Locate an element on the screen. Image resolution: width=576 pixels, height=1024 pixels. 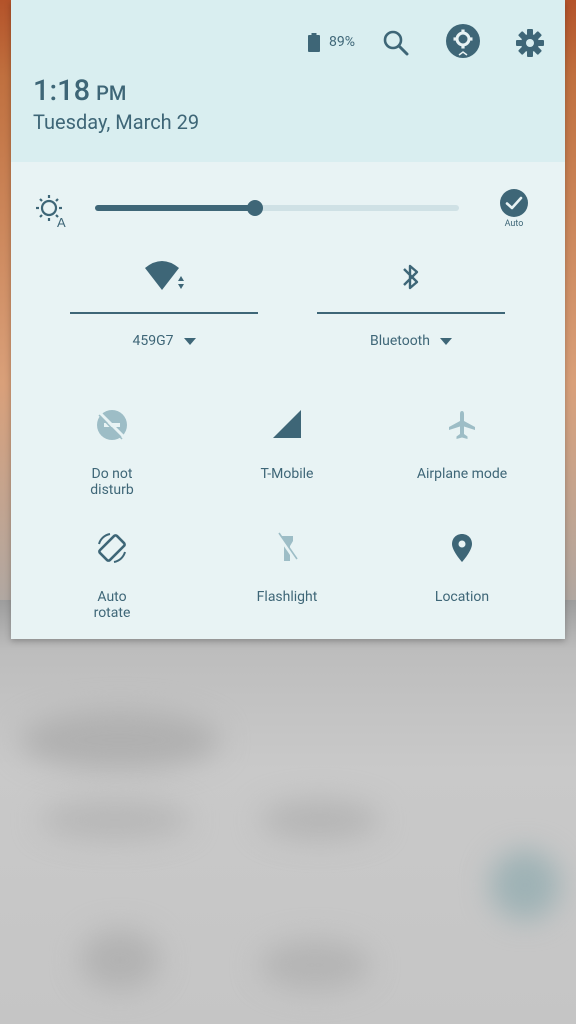
bluetooth-icon is located at coordinates (411, 277).